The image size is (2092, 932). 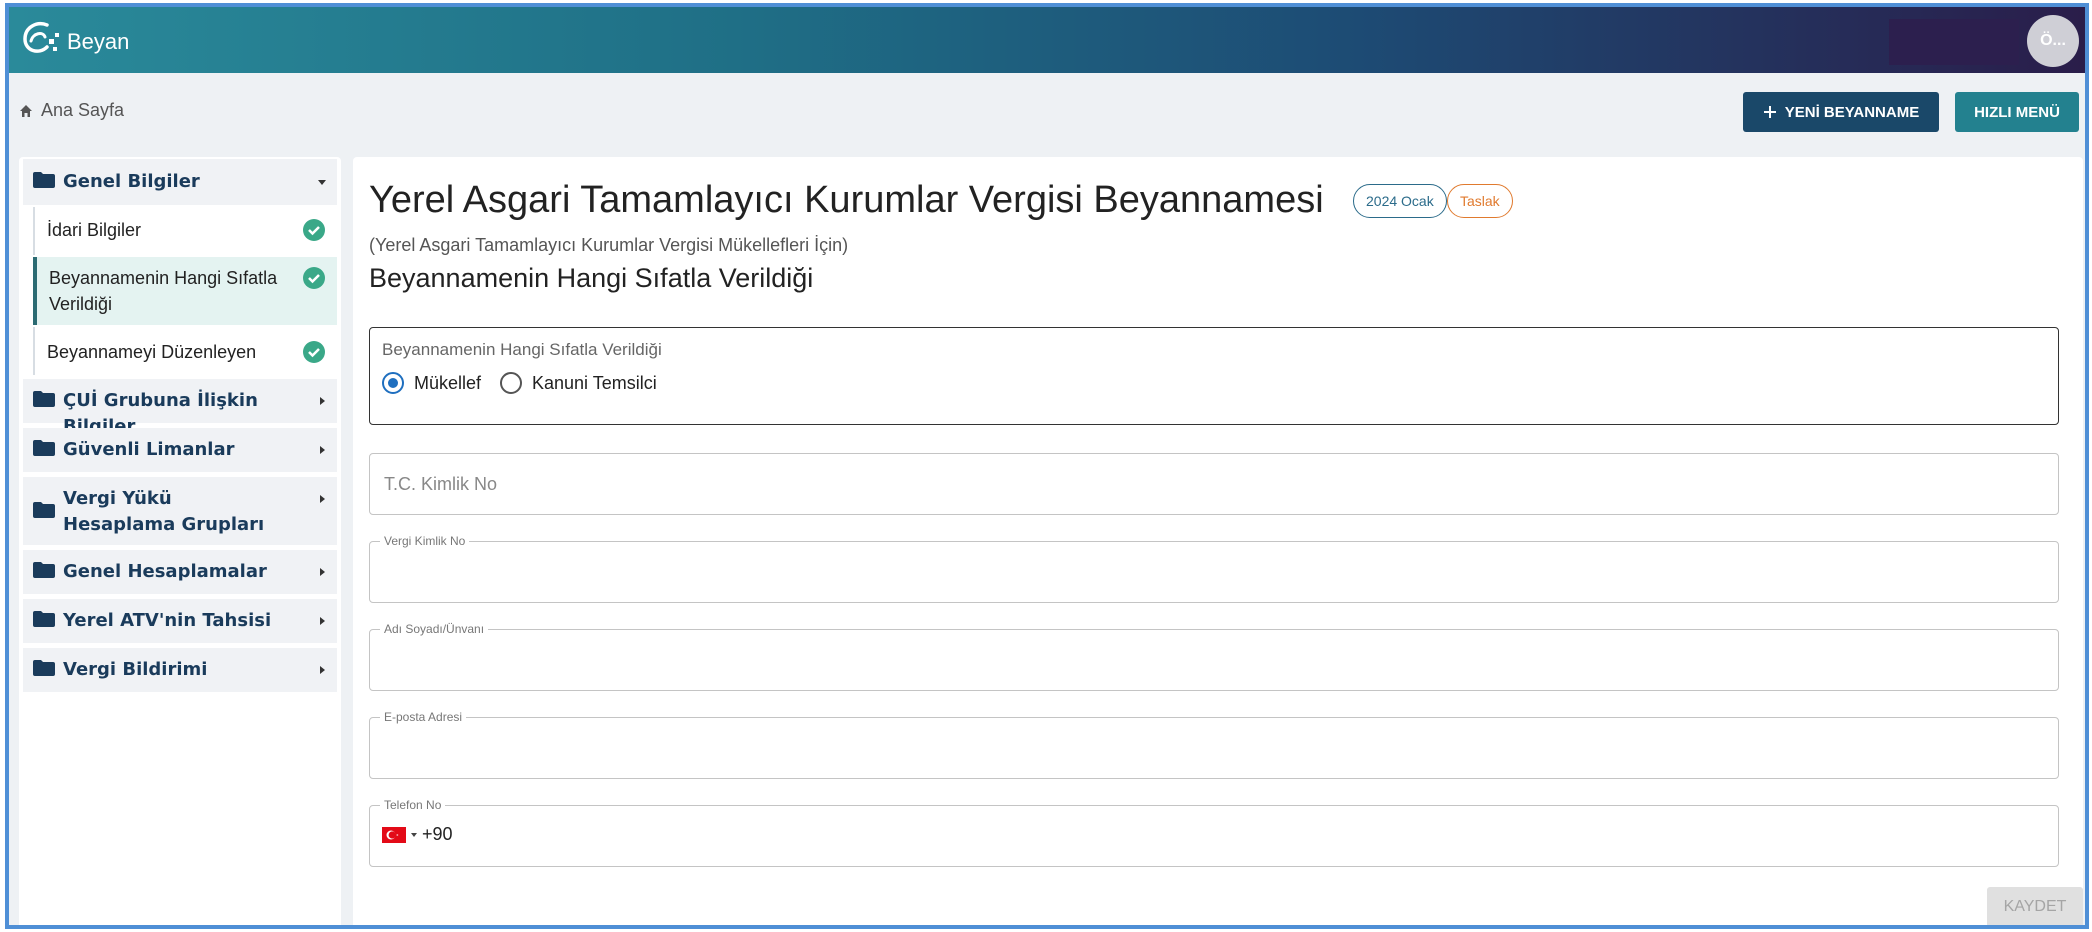 What do you see at coordinates (26, 110) in the screenshot?
I see `home-icon` at bounding box center [26, 110].